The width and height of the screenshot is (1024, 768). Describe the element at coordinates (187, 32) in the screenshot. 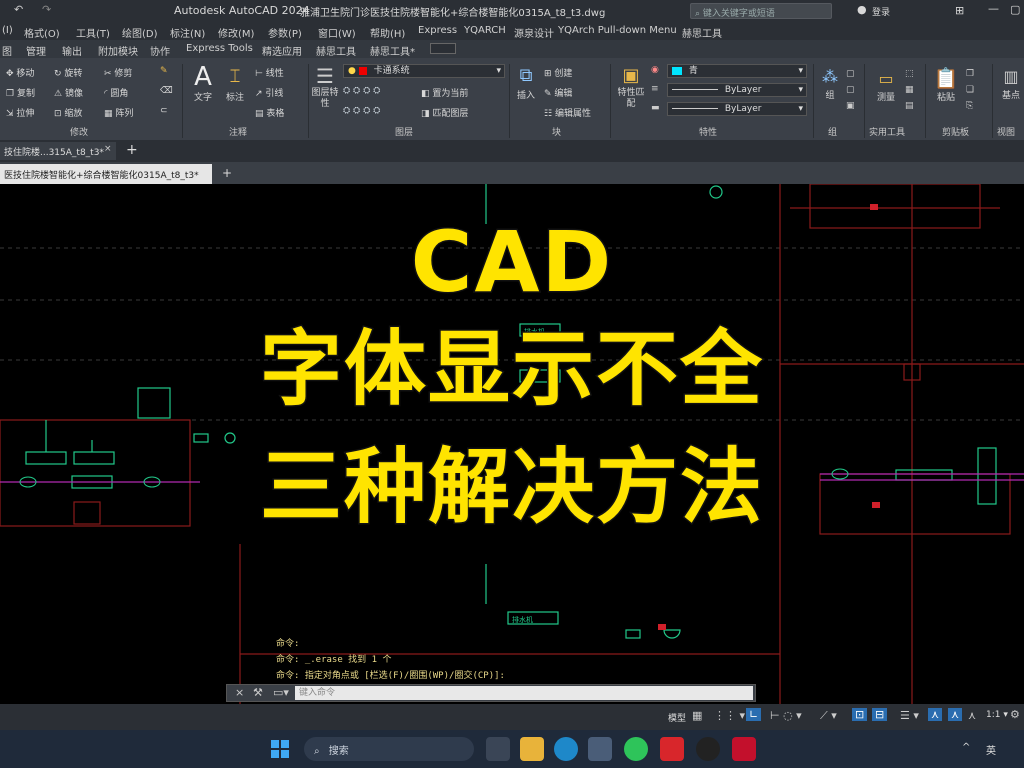

I see `menu-item: 标注(N)` at that location.